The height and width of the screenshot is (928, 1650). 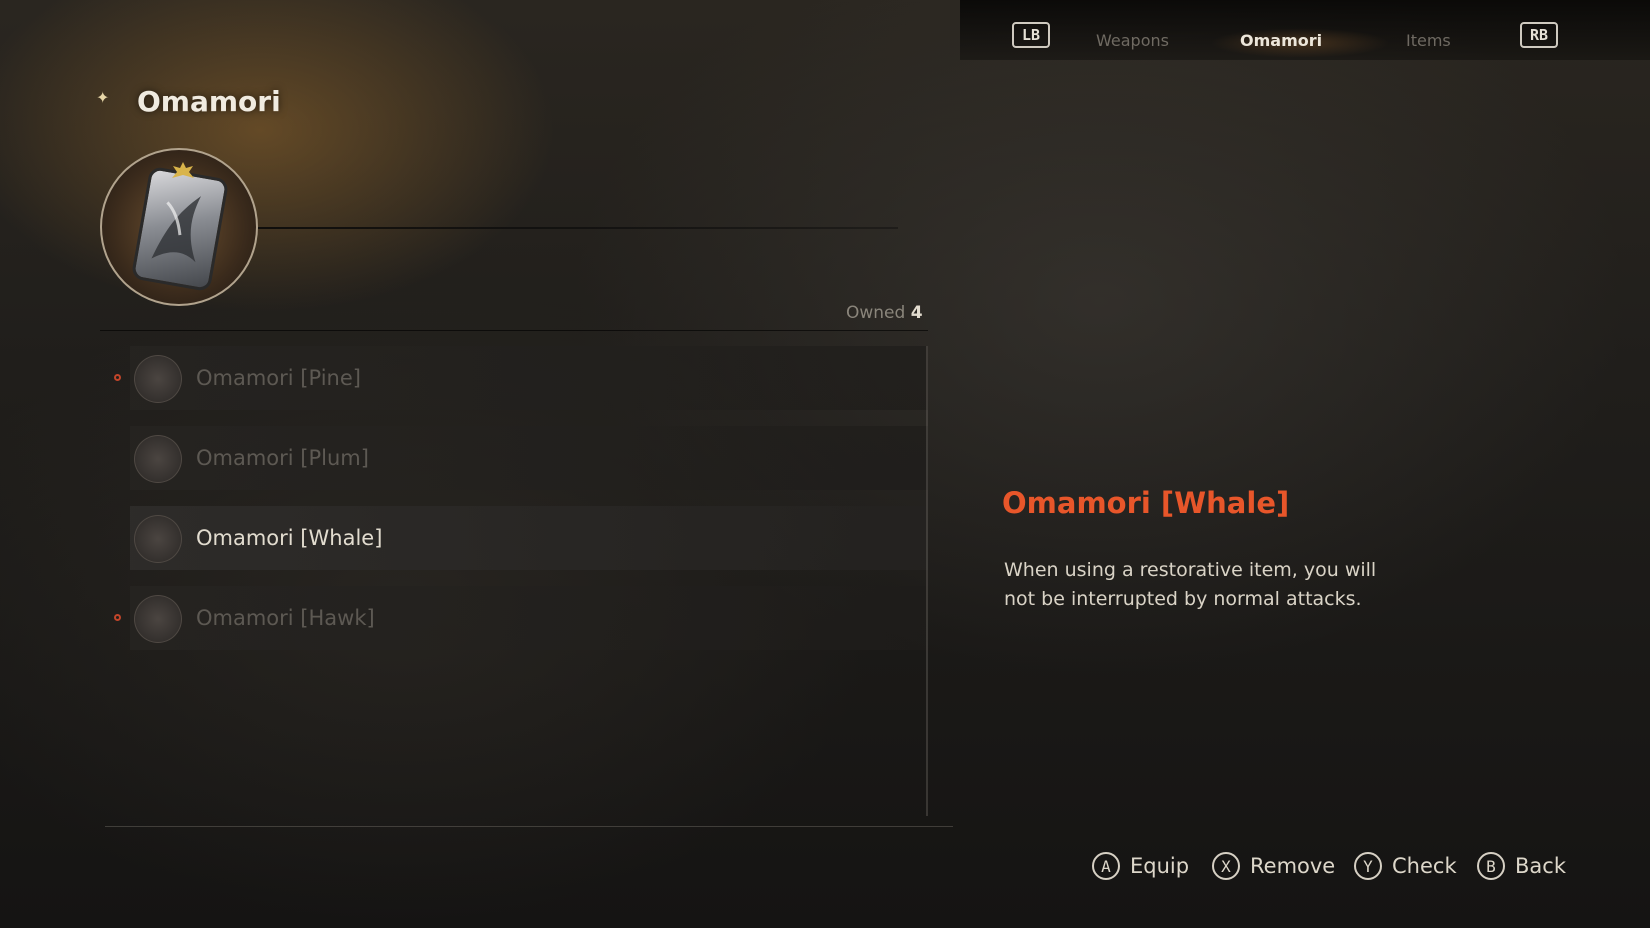 I want to click on tab-weapons: Weapons, so click(x=1132, y=40).